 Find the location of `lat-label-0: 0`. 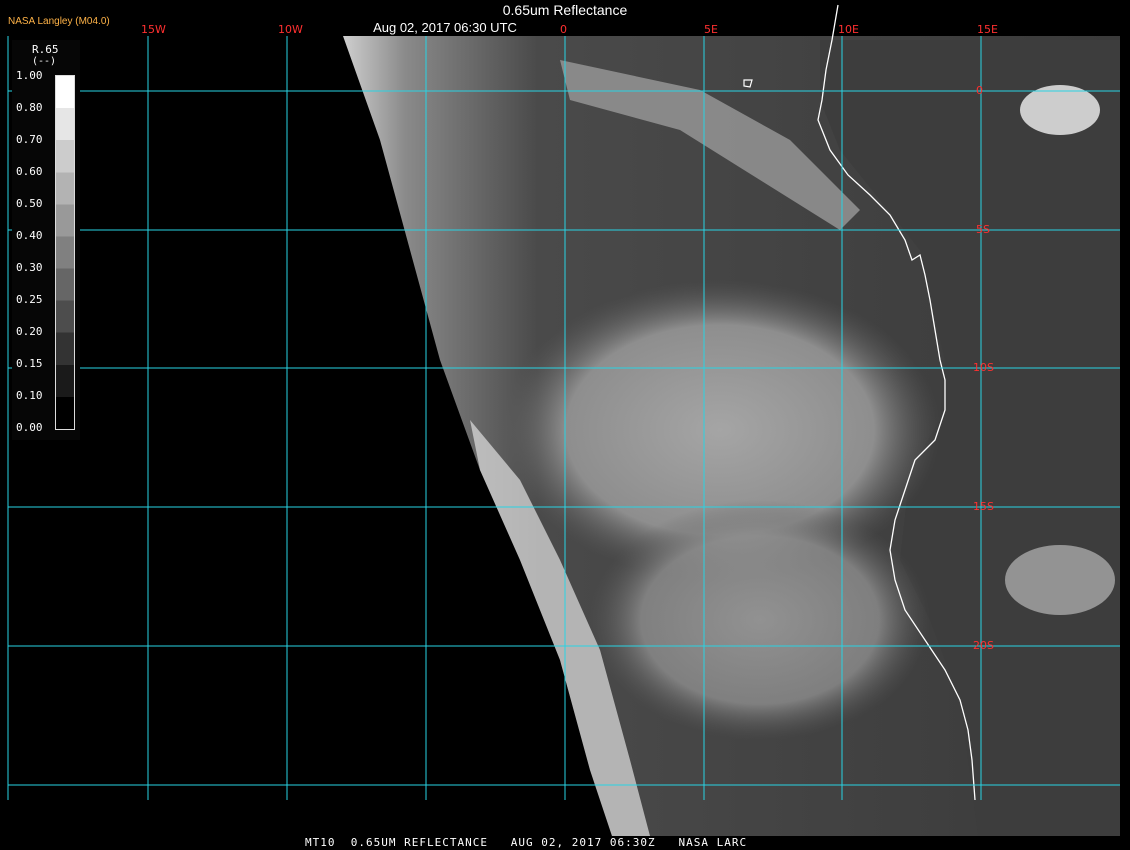

lat-label-0: 0 is located at coordinates (979, 90).